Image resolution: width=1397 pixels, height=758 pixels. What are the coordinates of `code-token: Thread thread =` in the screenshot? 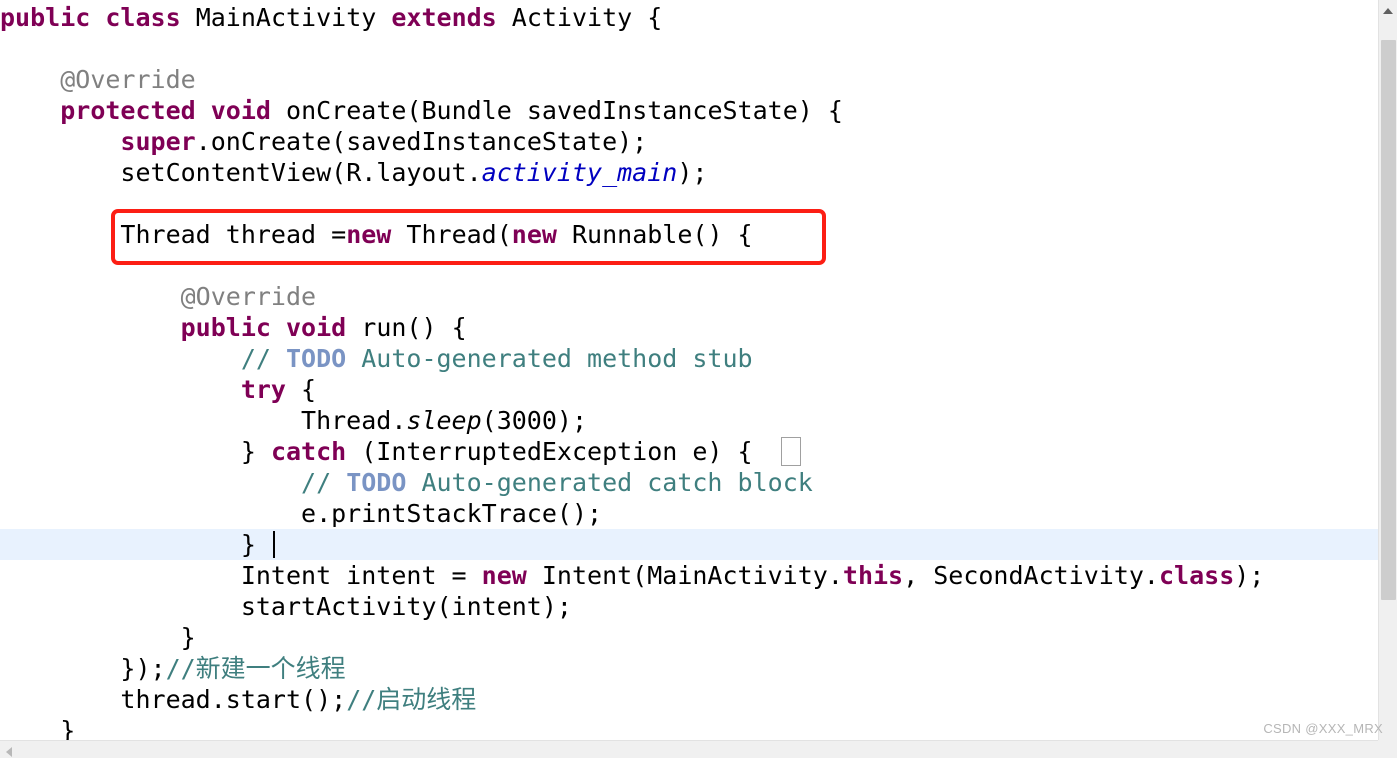 It's located at (233, 234).